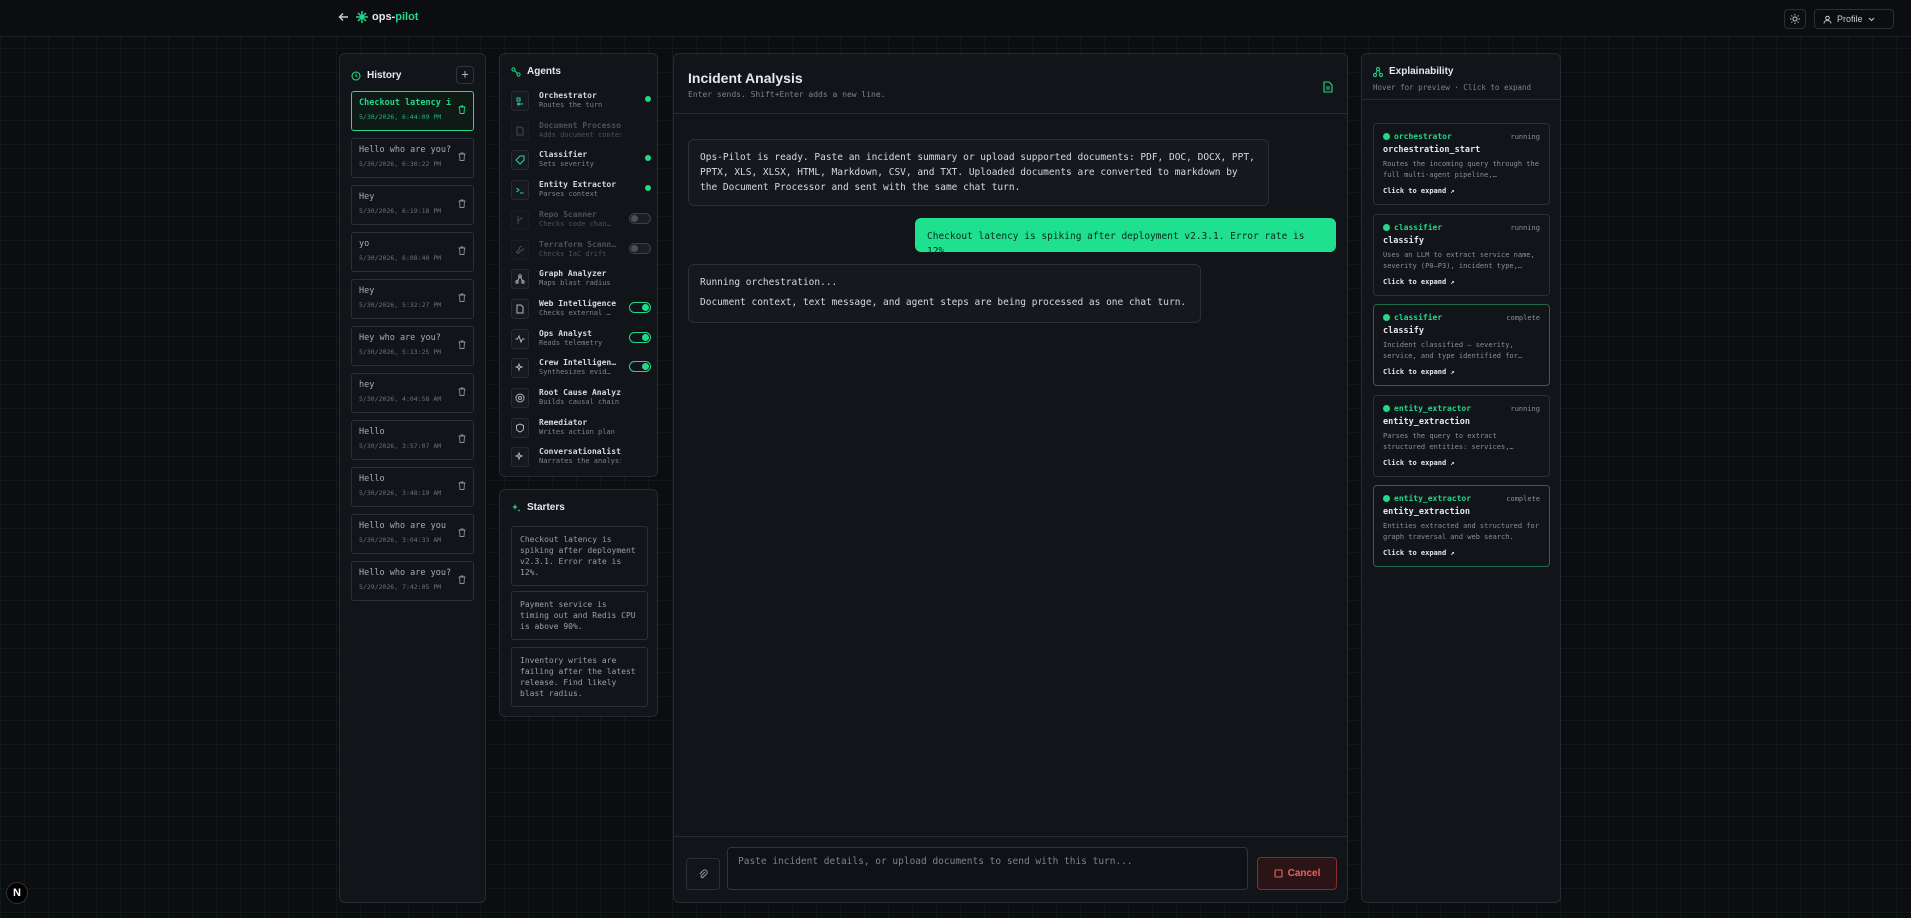 The width and height of the screenshot is (1911, 918). Describe the element at coordinates (400, 540) in the screenshot. I see `history-item-date: 5/30/2026, 3:04:33 AM` at that location.